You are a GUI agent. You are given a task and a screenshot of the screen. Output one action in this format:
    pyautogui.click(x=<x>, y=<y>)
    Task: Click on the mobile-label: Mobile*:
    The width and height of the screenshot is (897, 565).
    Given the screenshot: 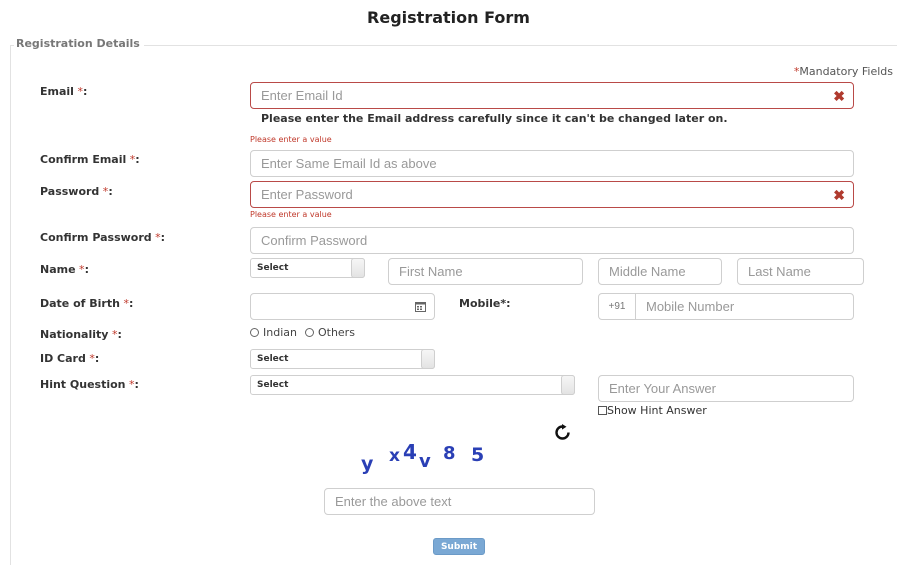 What is the action you would take?
    pyautogui.click(x=485, y=303)
    